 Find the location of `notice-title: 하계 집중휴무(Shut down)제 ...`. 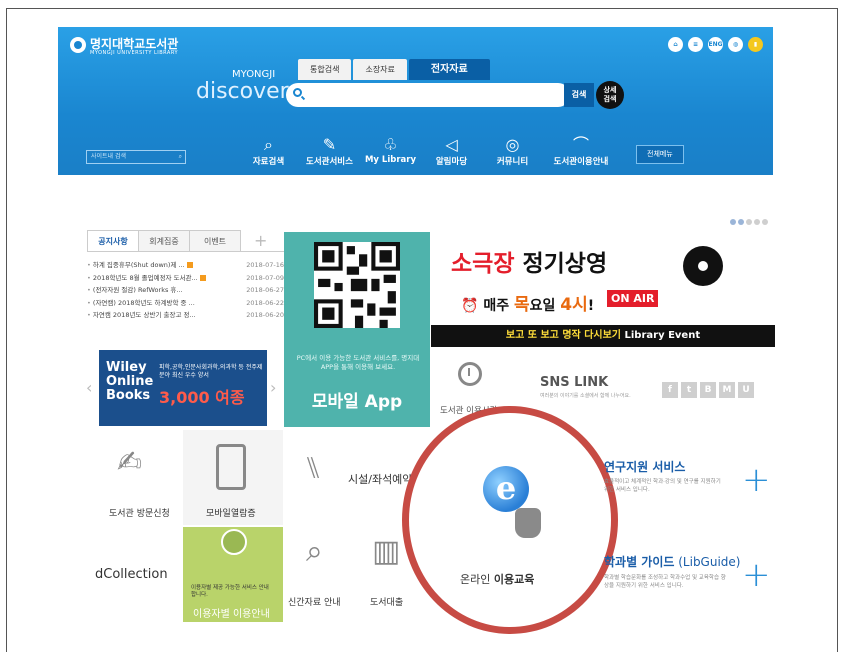

notice-title: 하계 집중휴무(Shut down)제 ... is located at coordinates (139, 265).